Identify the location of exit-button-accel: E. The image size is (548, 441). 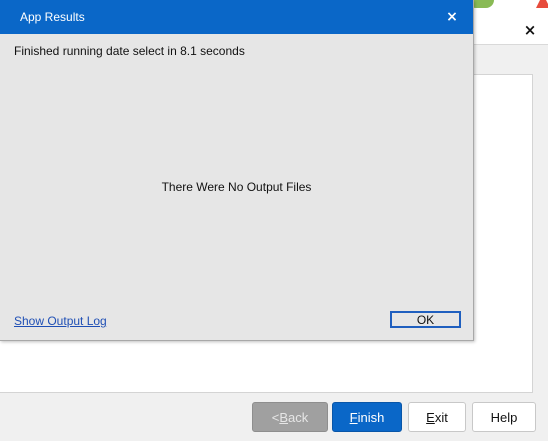
(430, 417).